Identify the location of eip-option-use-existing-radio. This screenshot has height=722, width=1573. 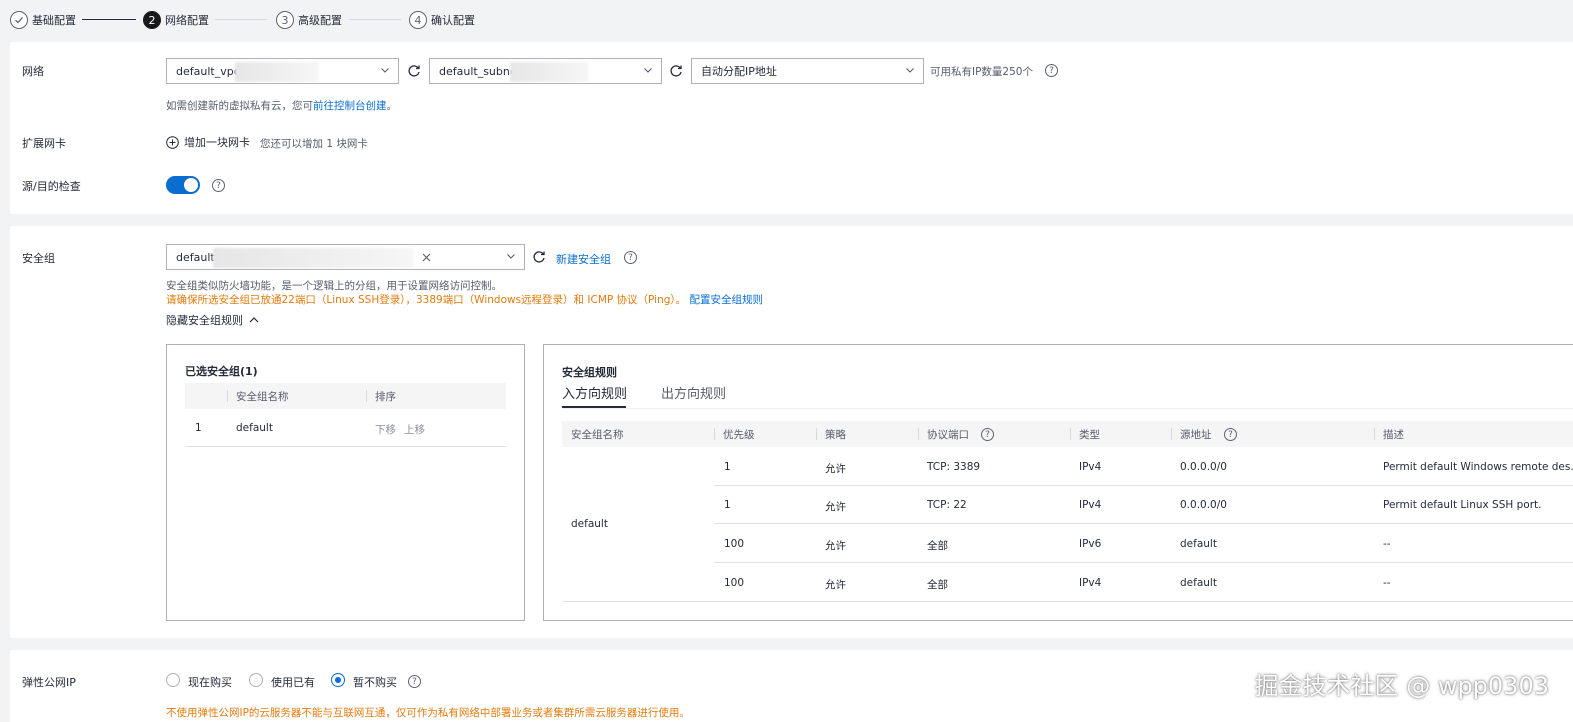
(256, 680).